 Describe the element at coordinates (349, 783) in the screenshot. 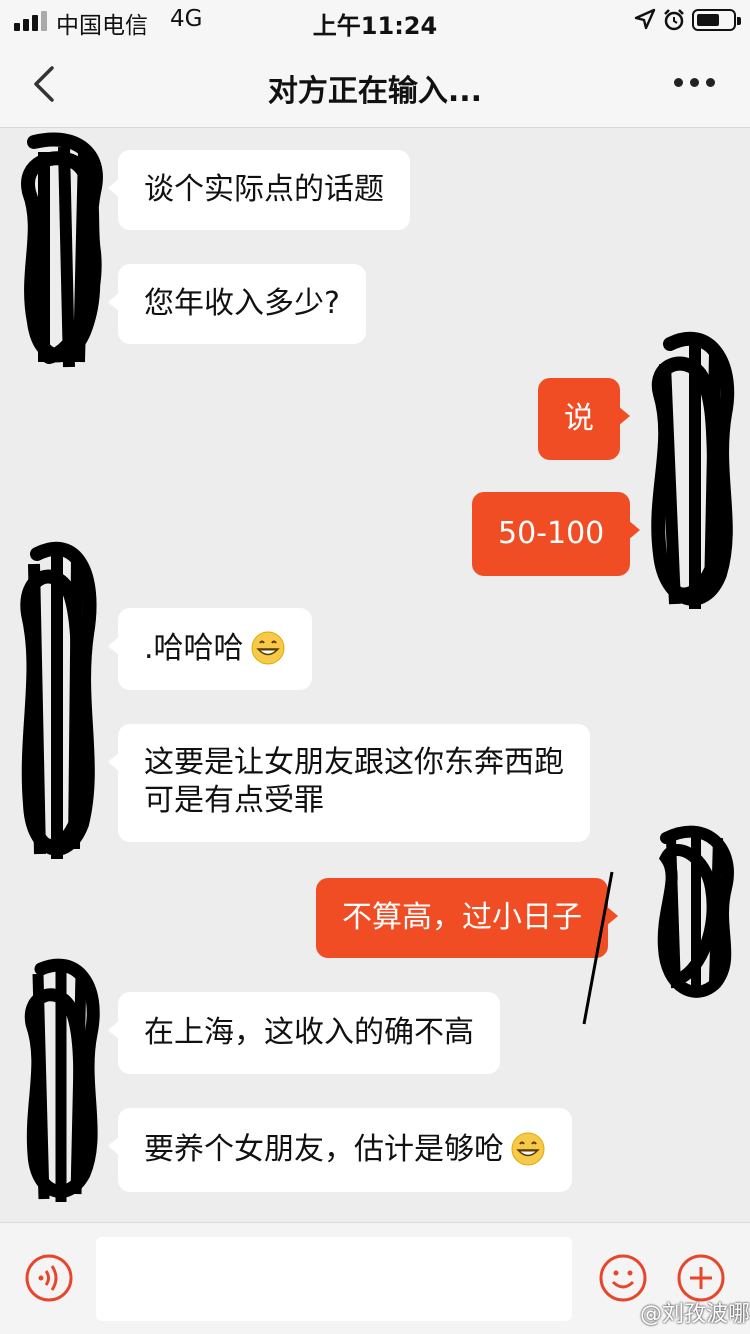

I see `message-bubble-incoming: 这要是让女朋友跟这你东奔西跑 可是有点受罪` at that location.